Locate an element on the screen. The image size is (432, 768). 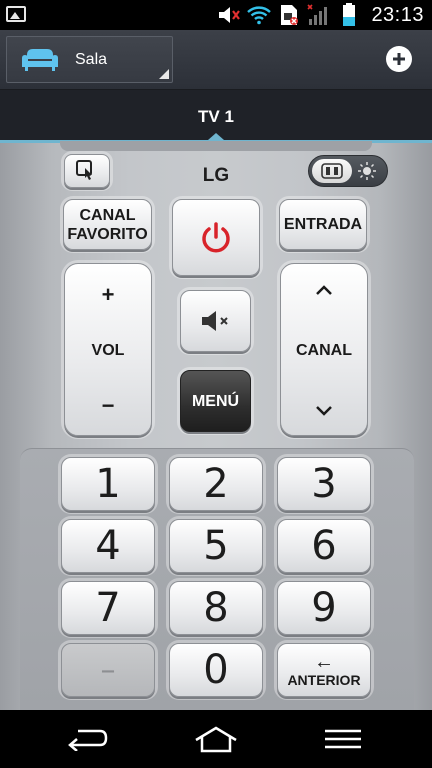
key-1: 1 is located at coordinates (108, 484).